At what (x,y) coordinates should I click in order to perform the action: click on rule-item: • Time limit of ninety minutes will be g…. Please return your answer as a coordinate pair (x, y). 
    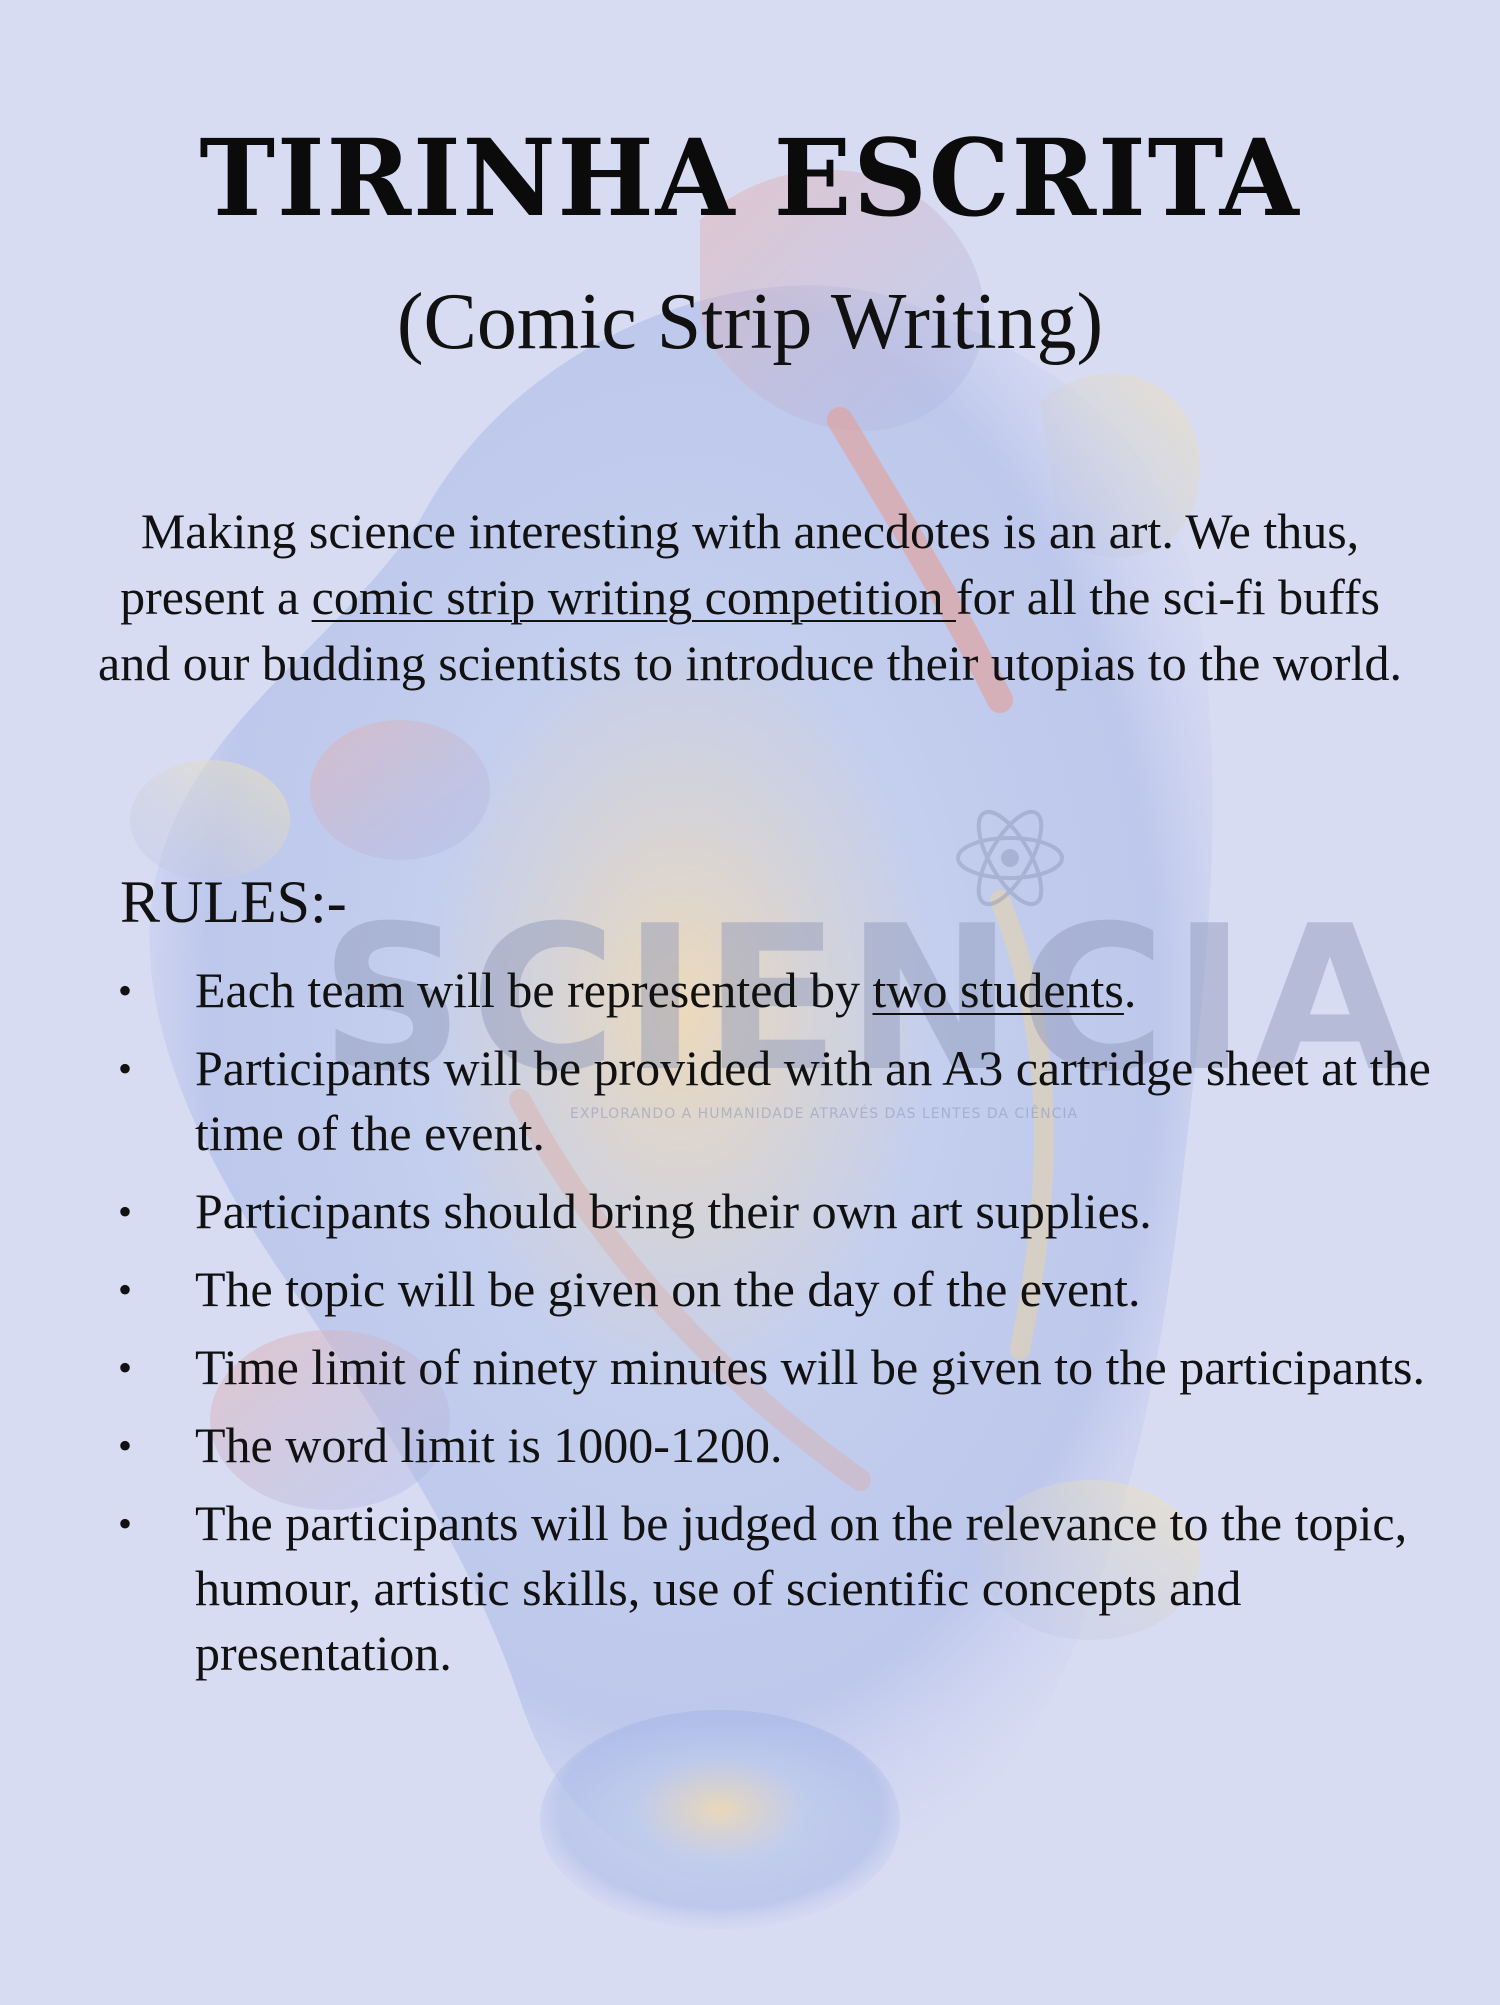
    Looking at the image, I should click on (750, 1367).